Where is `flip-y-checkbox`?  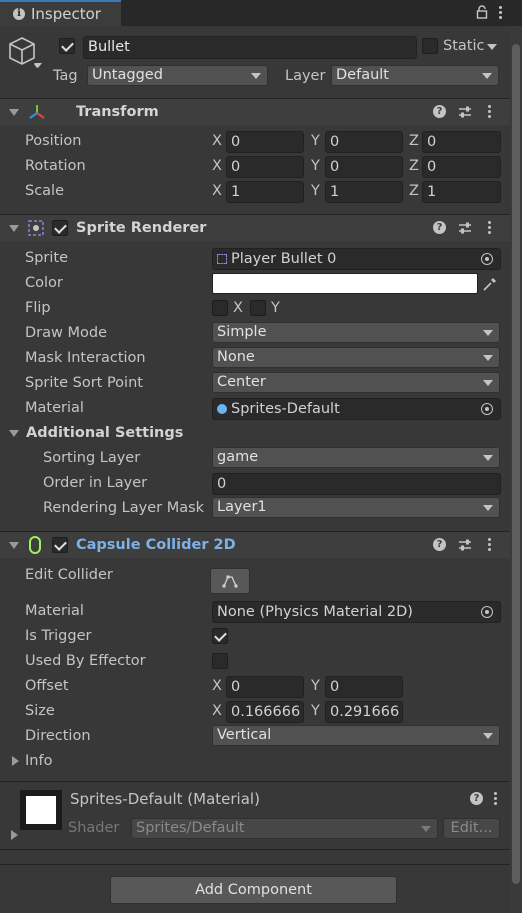
flip-y-checkbox is located at coordinates (258, 308).